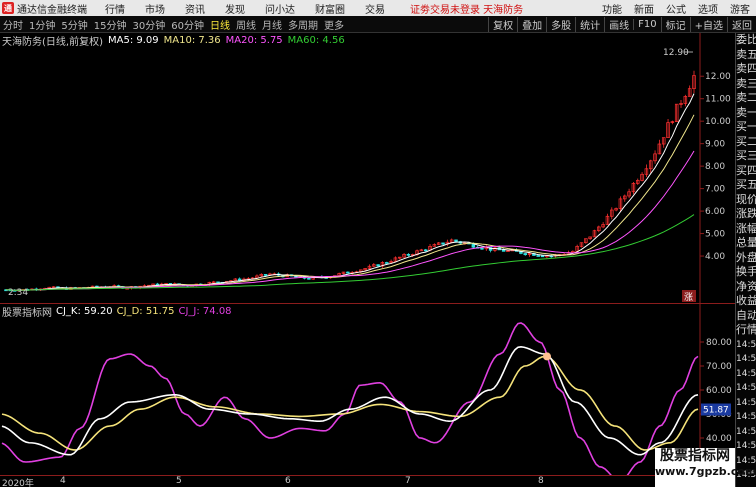  What do you see at coordinates (133, 40) in the screenshot?
I see `ma5-label: MA5: 9.09` at bounding box center [133, 40].